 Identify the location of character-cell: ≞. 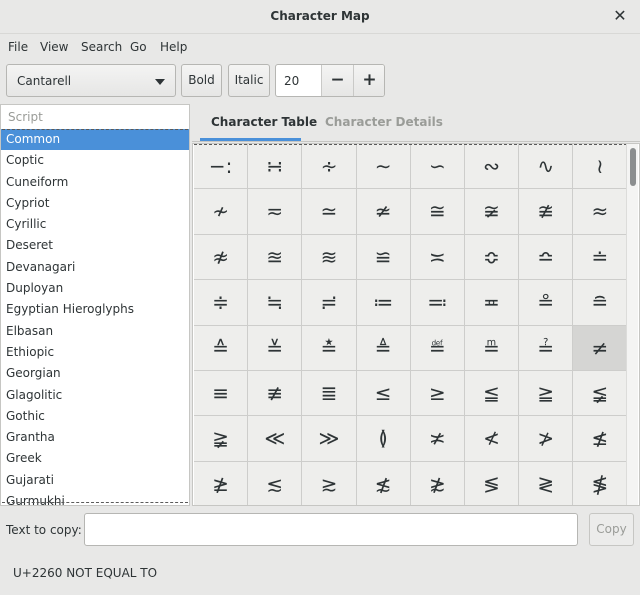
(492, 348).